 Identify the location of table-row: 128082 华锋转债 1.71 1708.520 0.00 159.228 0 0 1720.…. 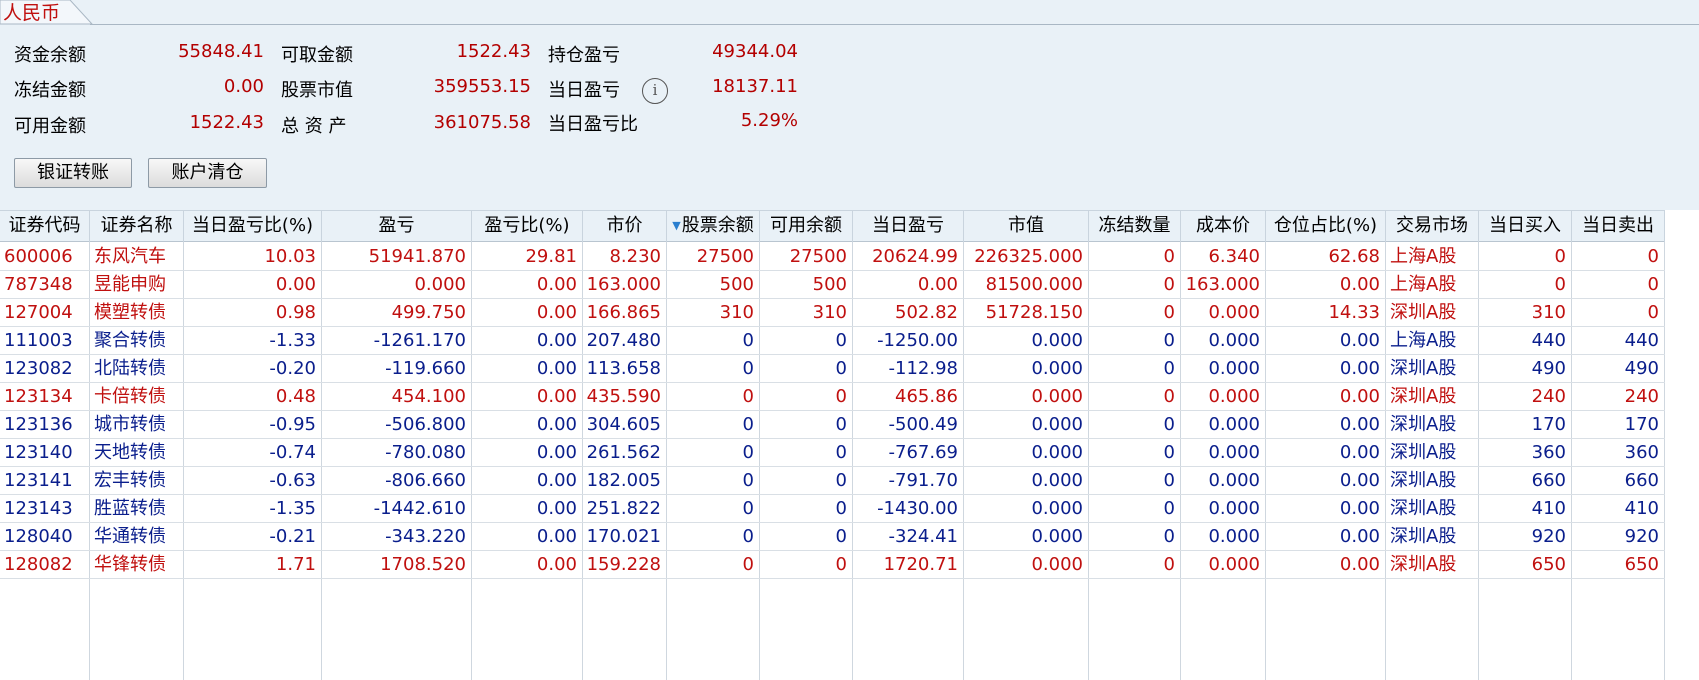
(832, 565).